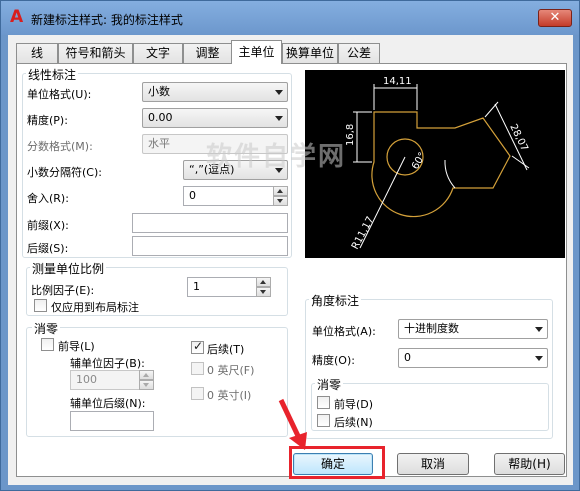  What do you see at coordinates (333, 360) in the screenshot?
I see `angular-precision-label: 精度(O):` at bounding box center [333, 360].